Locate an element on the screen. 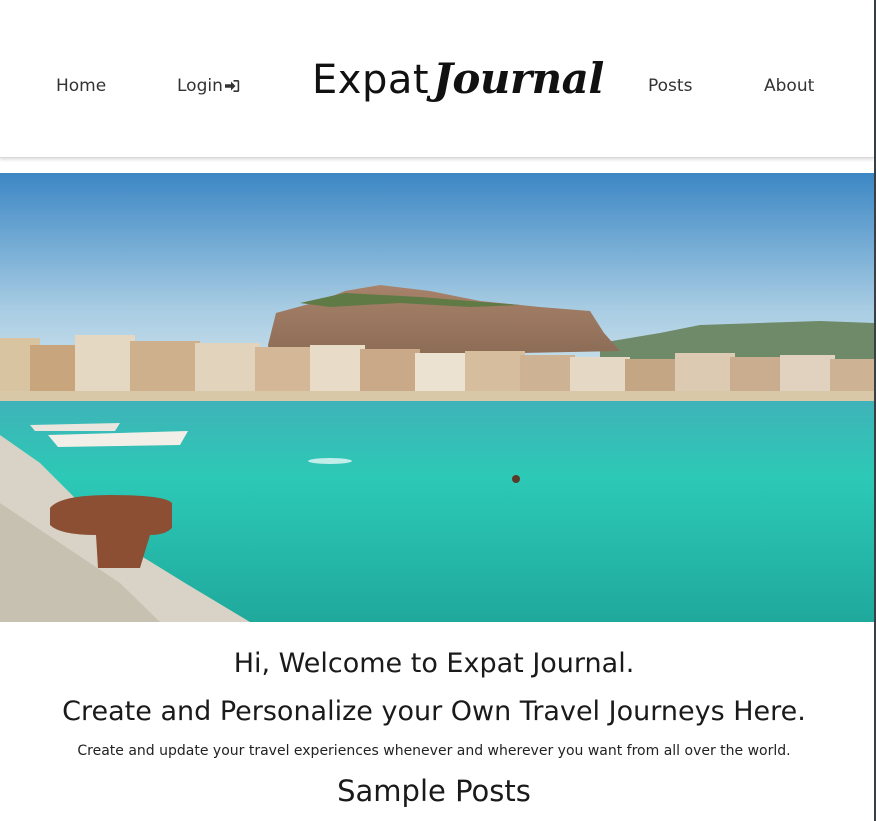  nav-login-link: Login is located at coordinates (208, 87).